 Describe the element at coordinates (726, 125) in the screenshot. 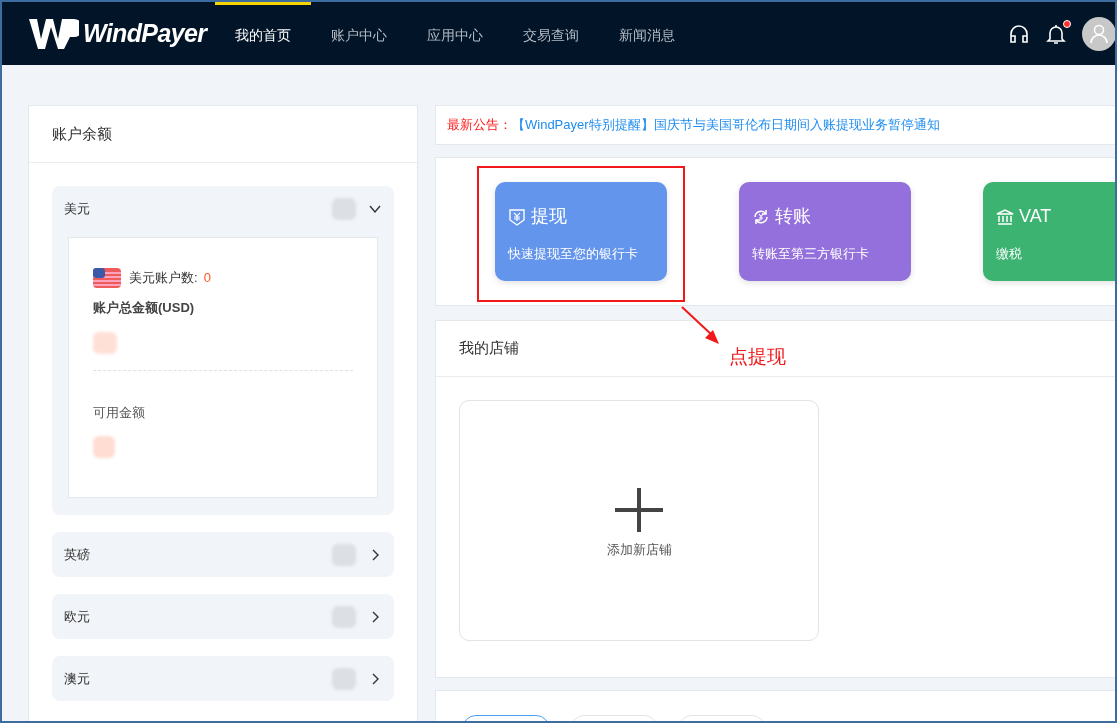

I see `notice-link: 【WindPayer特别提醒】国庆节与美国哥伦布日期间入账提现业务暂停通知` at that location.